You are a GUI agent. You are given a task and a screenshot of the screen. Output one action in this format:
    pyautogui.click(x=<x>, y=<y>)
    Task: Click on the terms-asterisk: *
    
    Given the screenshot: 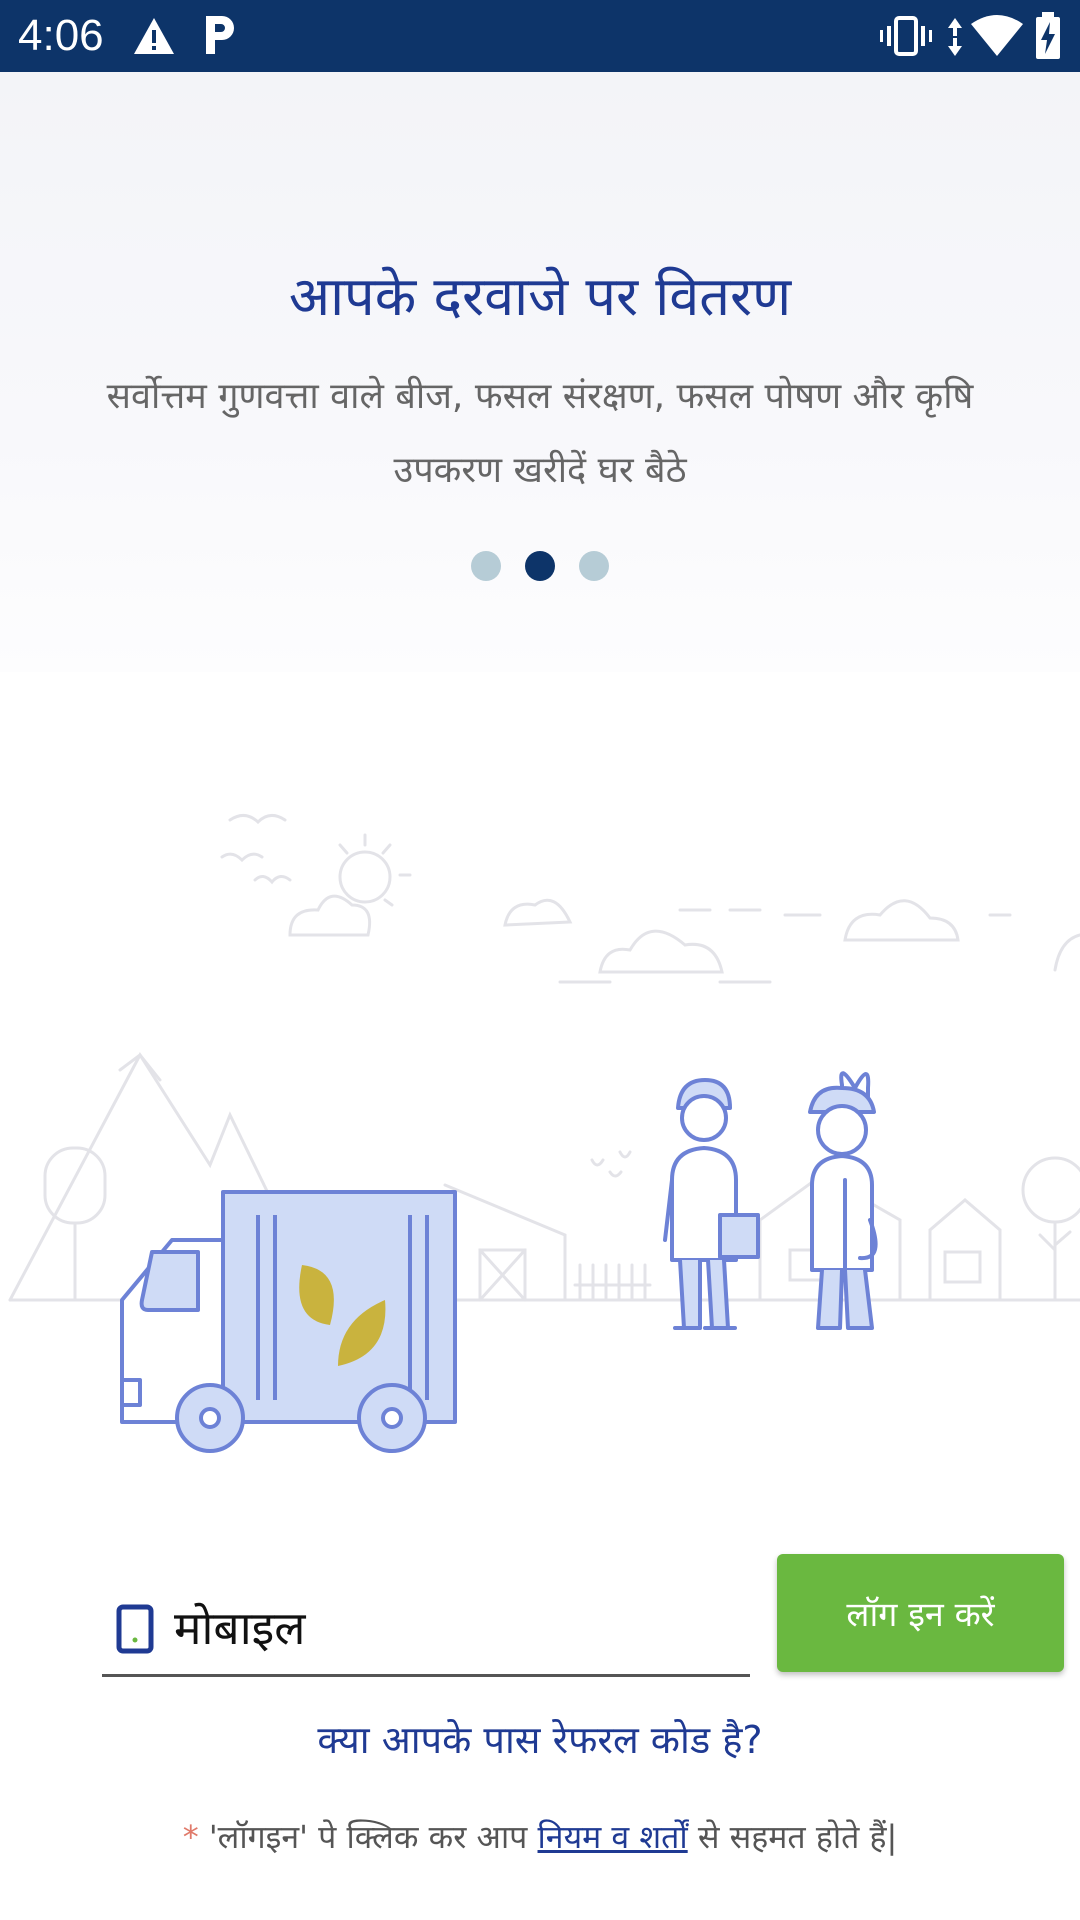 What is the action you would take?
    pyautogui.click(x=190, y=1837)
    